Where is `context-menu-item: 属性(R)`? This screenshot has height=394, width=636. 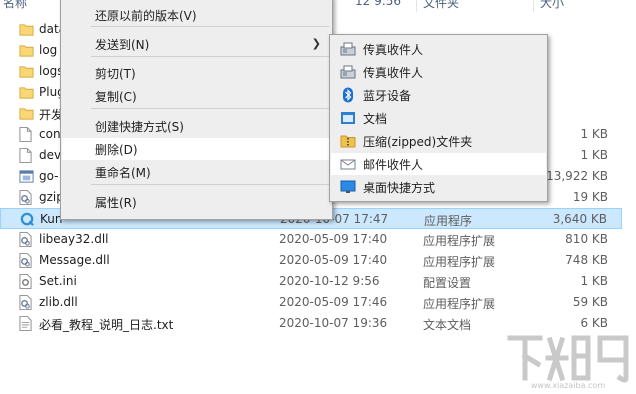
context-menu-item: 属性(R) is located at coordinates (196, 202).